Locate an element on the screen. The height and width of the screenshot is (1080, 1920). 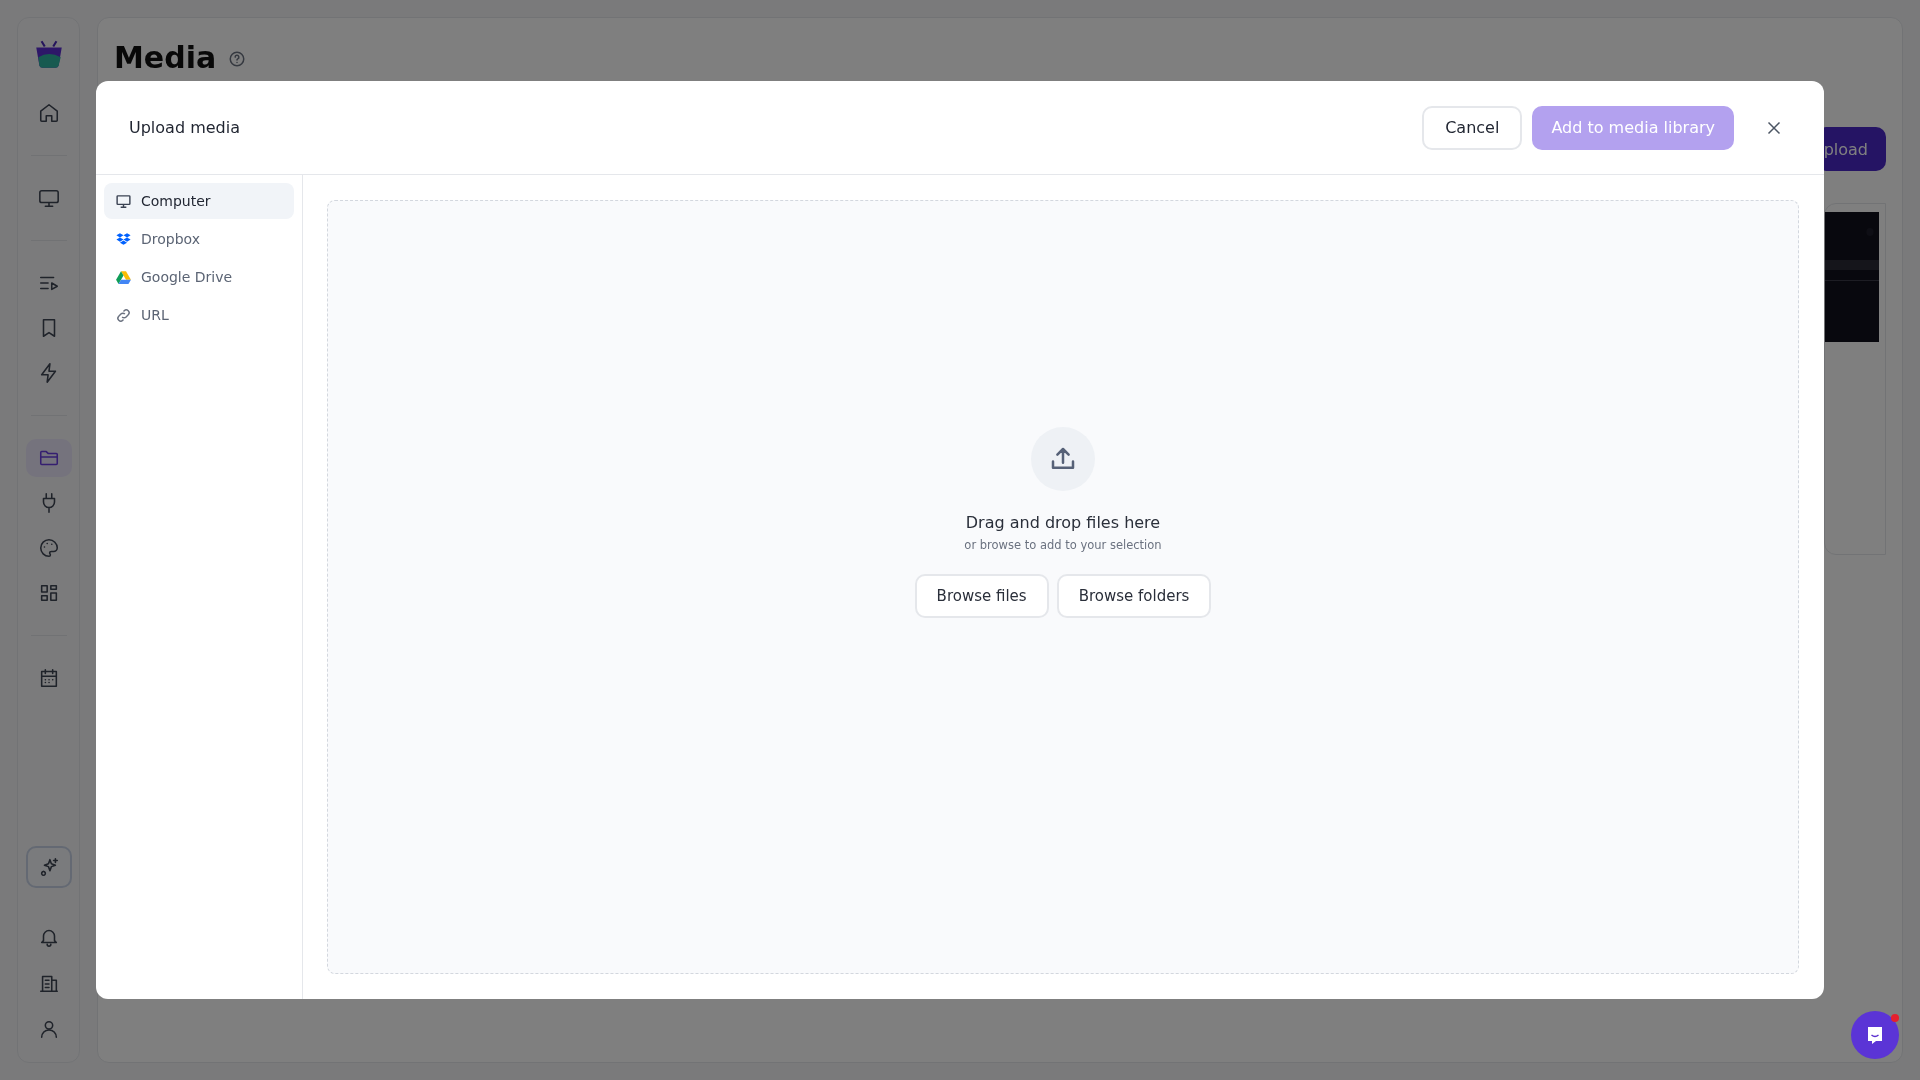
link-icon is located at coordinates (123, 315).